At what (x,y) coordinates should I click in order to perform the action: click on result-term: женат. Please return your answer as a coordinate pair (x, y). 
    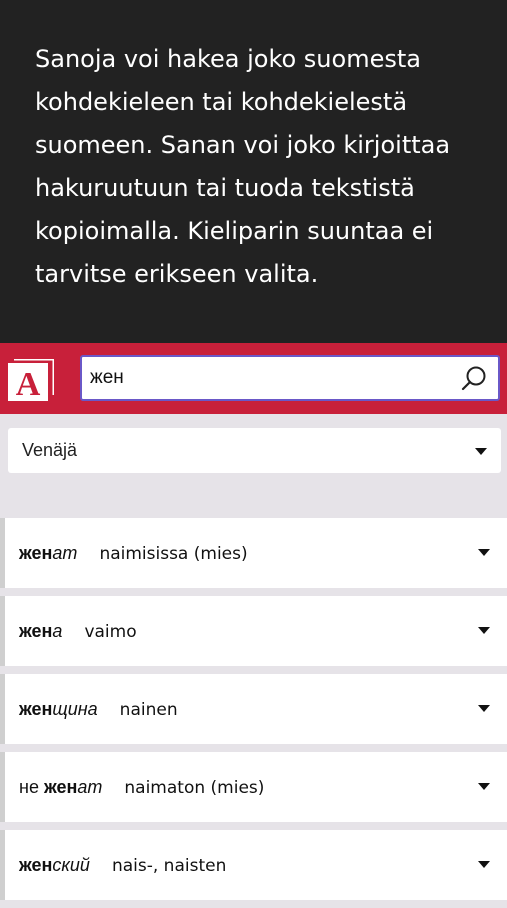
    Looking at the image, I should click on (48, 553).